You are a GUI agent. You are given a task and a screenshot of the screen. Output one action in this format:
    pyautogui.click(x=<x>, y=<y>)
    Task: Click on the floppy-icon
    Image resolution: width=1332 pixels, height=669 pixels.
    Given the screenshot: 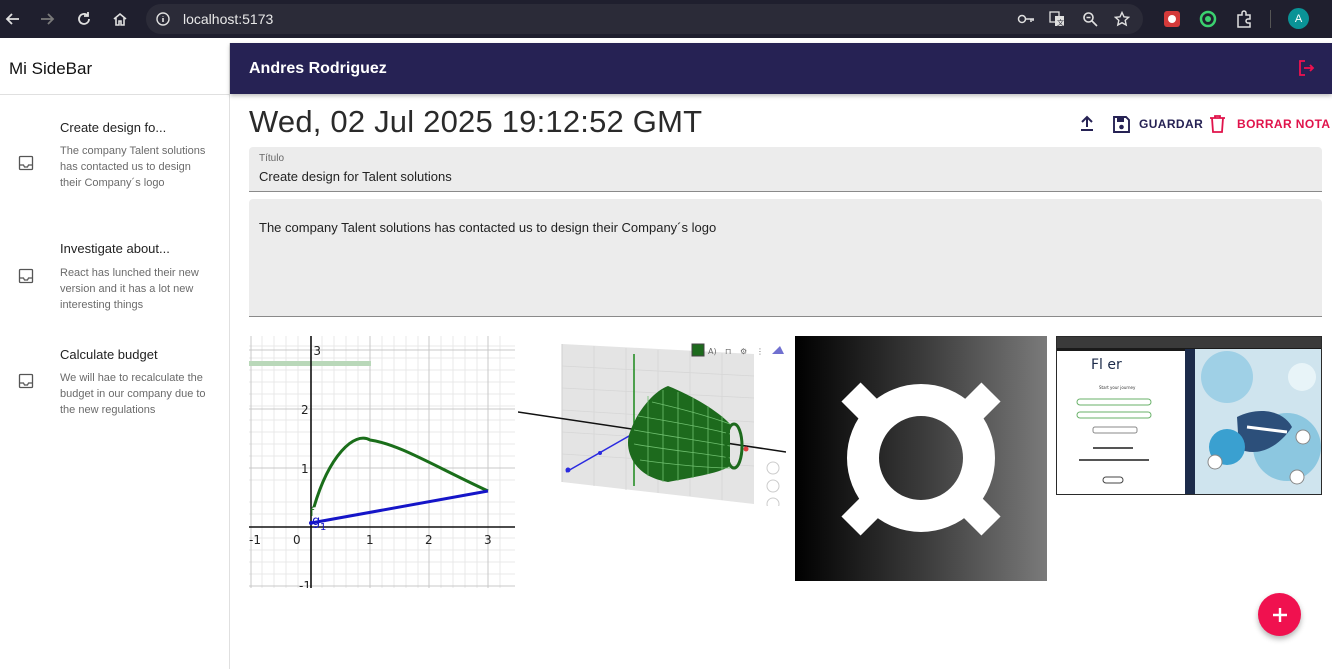 What is the action you would take?
    pyautogui.click(x=1121, y=124)
    